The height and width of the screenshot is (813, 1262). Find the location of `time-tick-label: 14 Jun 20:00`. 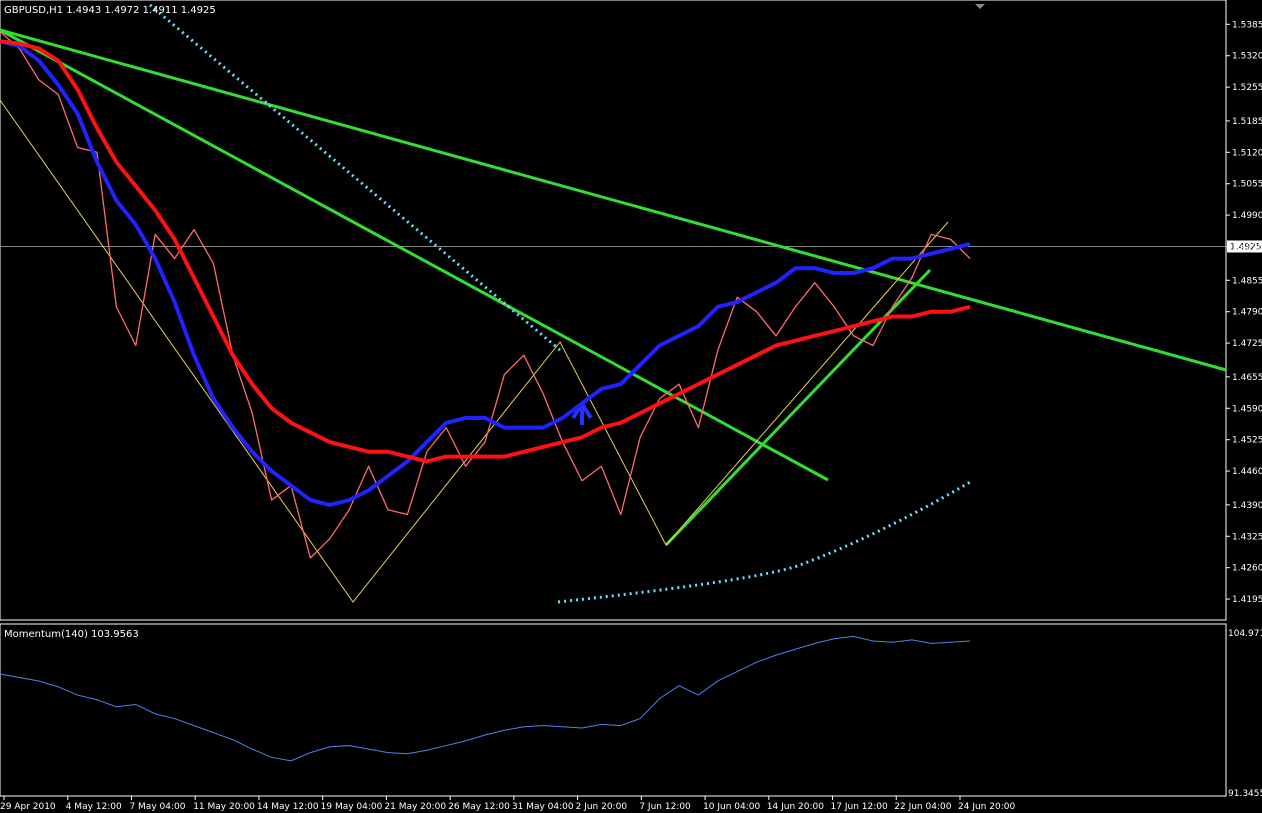

time-tick-label: 14 Jun 20:00 is located at coordinates (795, 807).